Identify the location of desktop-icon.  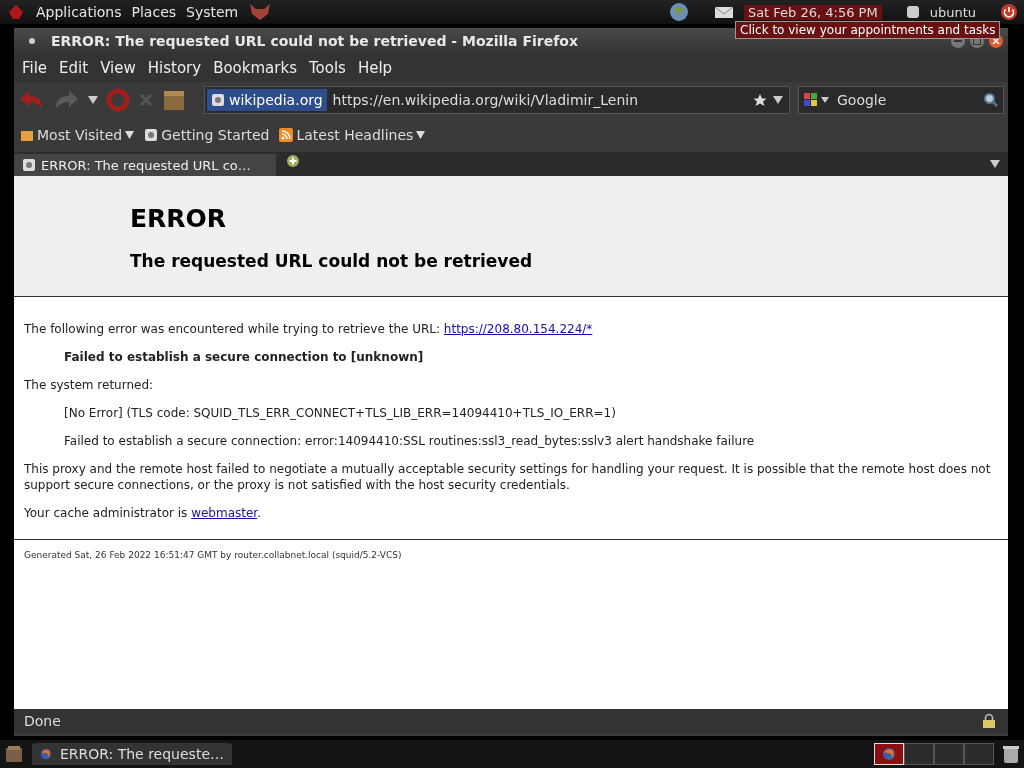
(14, 754).